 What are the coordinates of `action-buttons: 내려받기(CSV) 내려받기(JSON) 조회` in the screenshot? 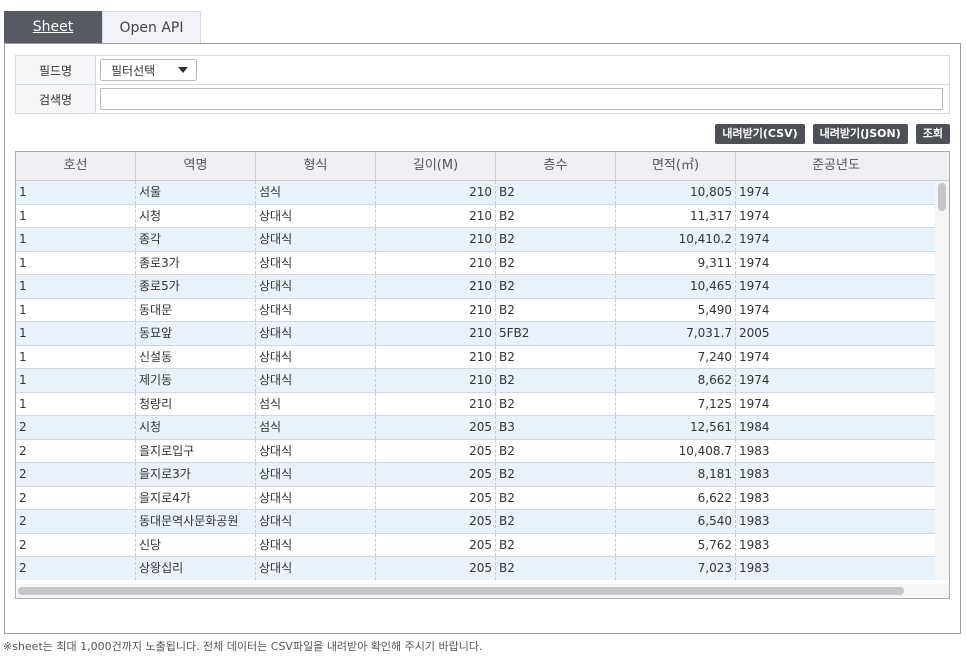 It's located at (832, 134).